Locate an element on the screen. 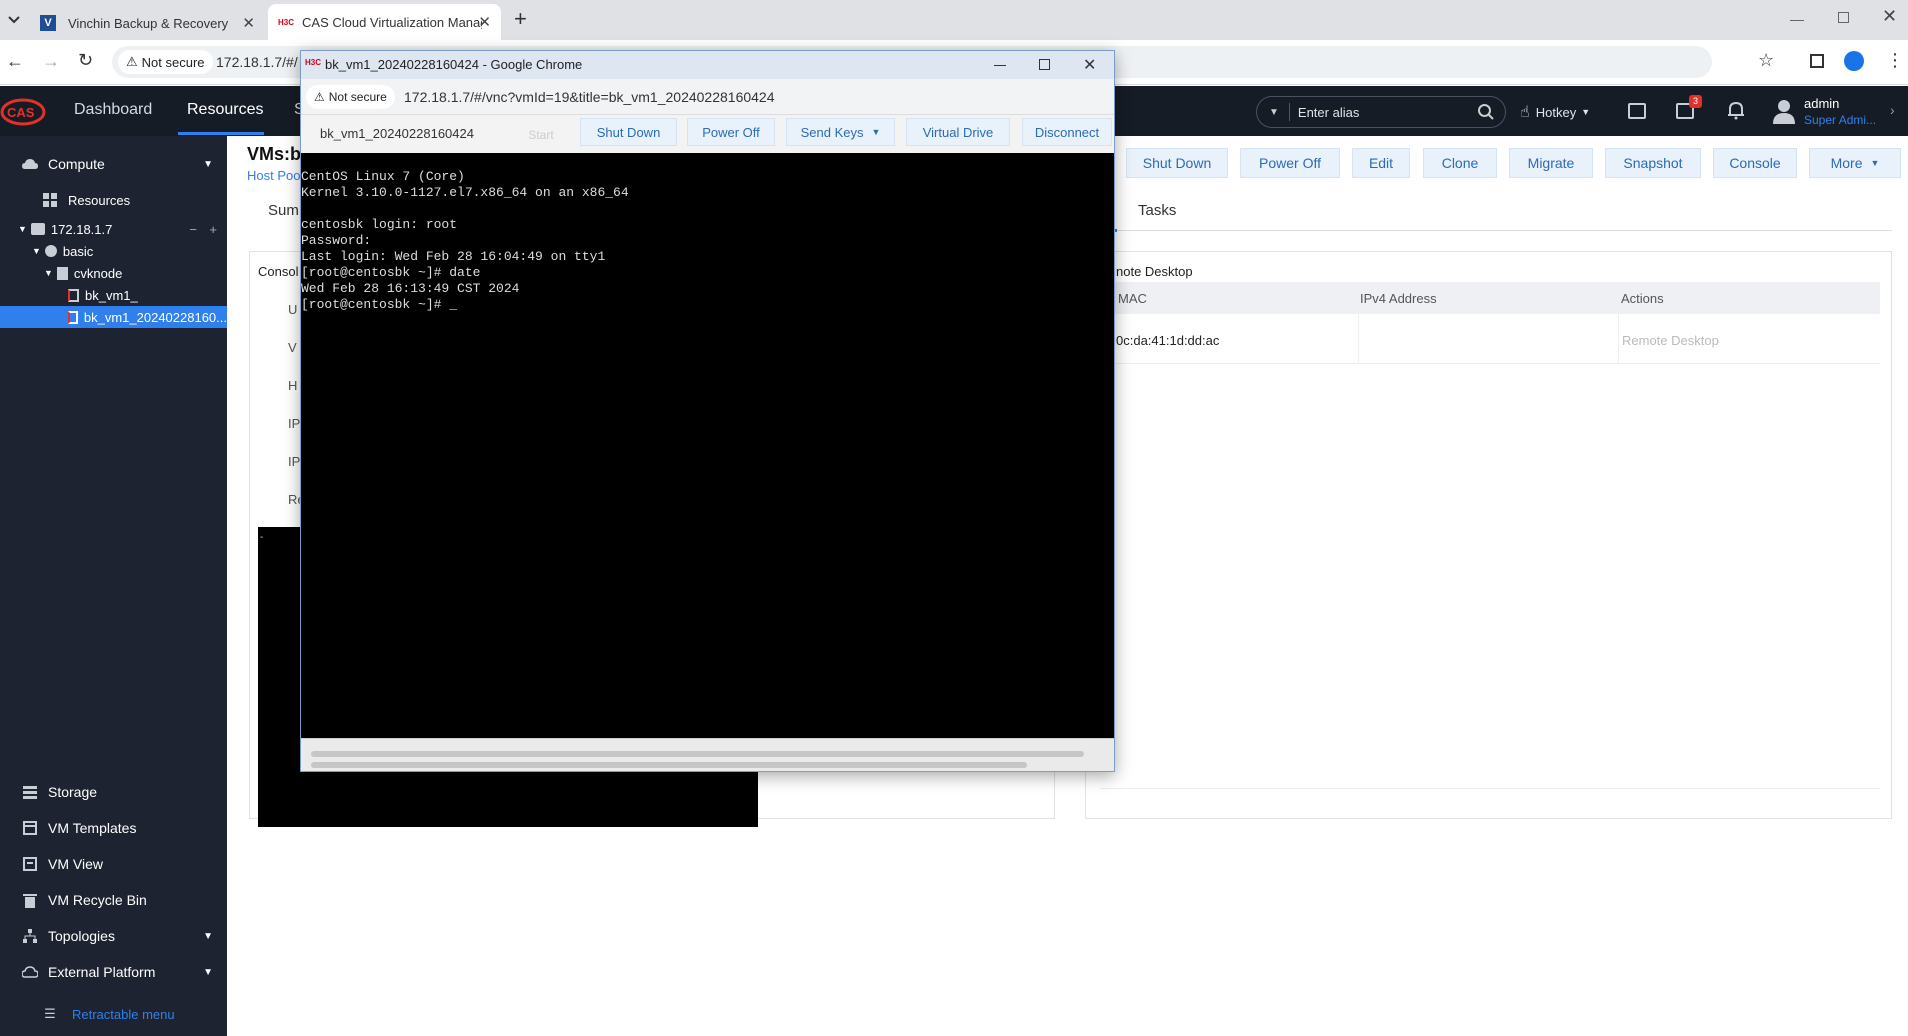 This screenshot has height=1036, width=1908. popup-minimize-icon is located at coordinates (1000, 65).